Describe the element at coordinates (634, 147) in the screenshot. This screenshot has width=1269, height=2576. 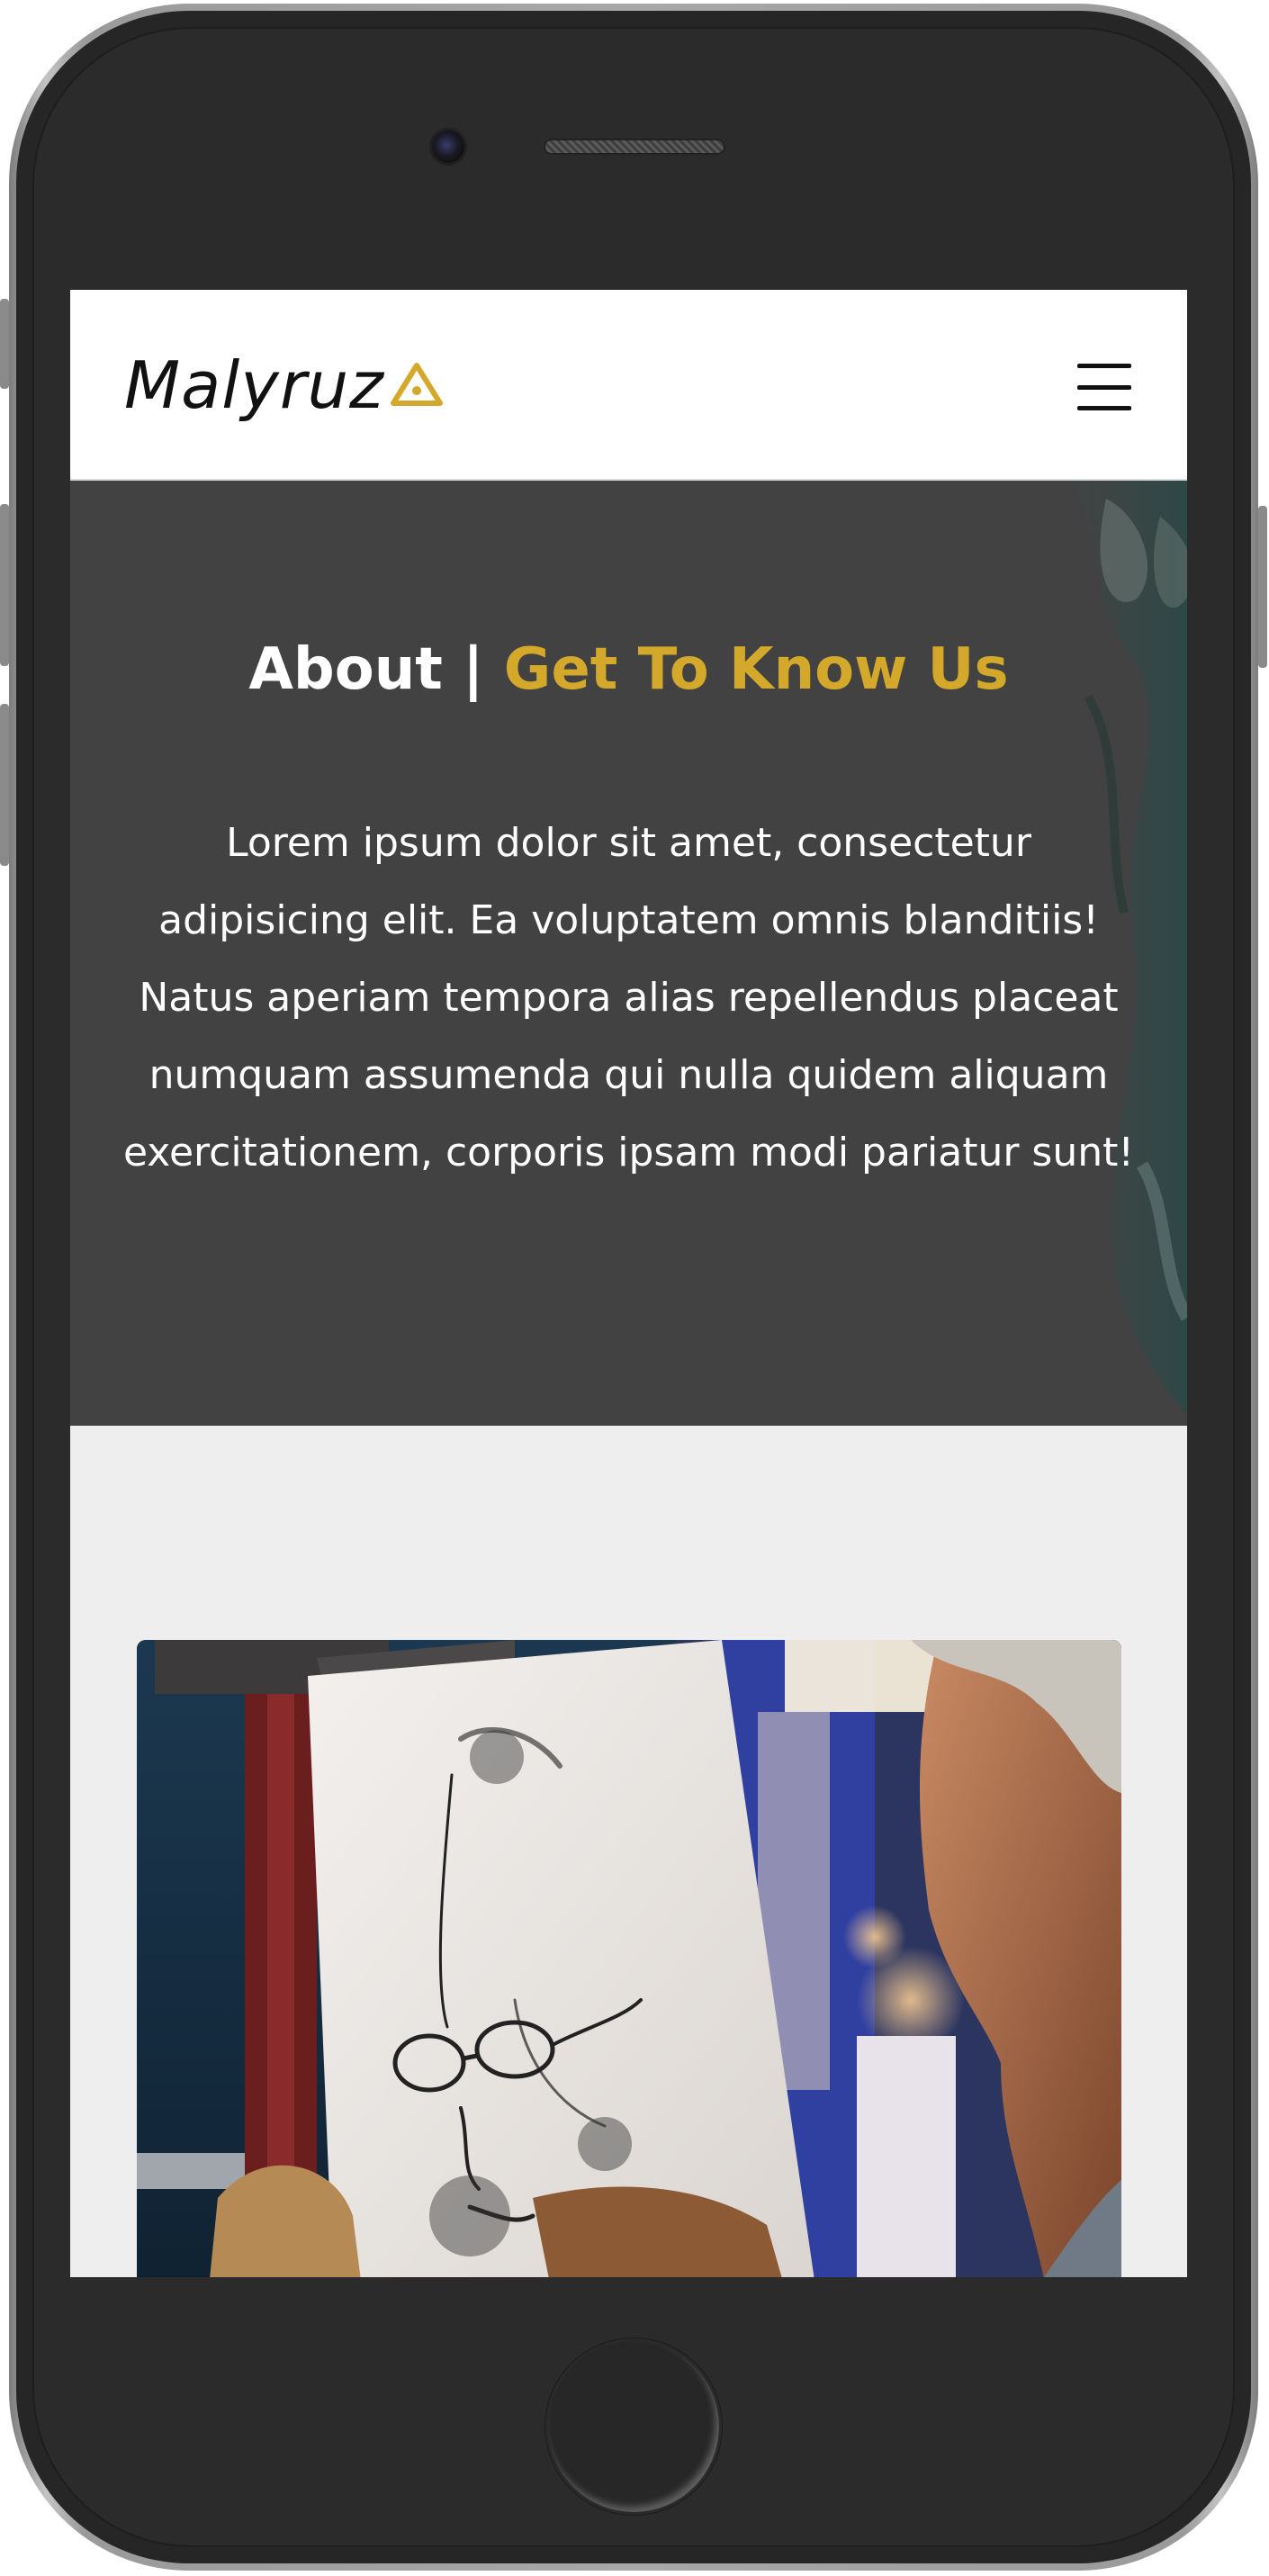
I see `earpiece-speaker` at that location.